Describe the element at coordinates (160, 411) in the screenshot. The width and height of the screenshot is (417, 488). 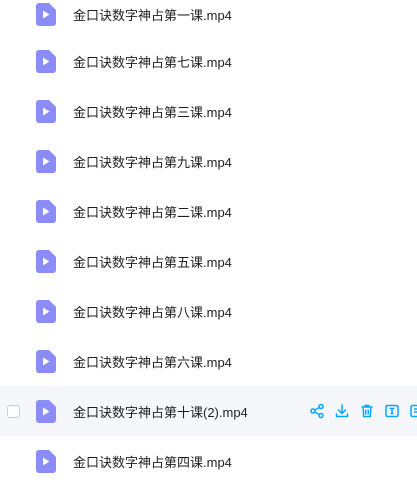
I see `file-name: 金口诀数字神占第十课(2).mp4` at that location.